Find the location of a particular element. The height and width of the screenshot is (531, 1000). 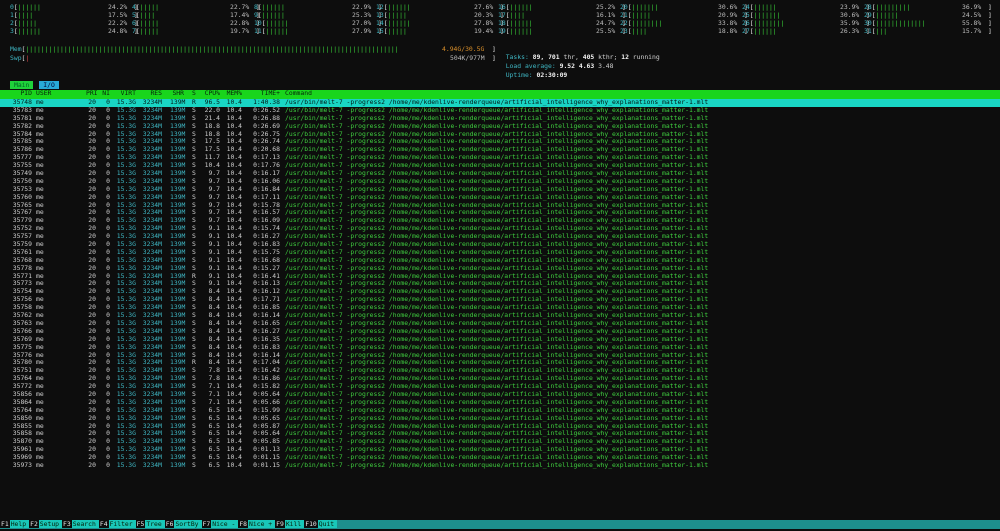

process-pid: 35973 is located at coordinates (22, 464).